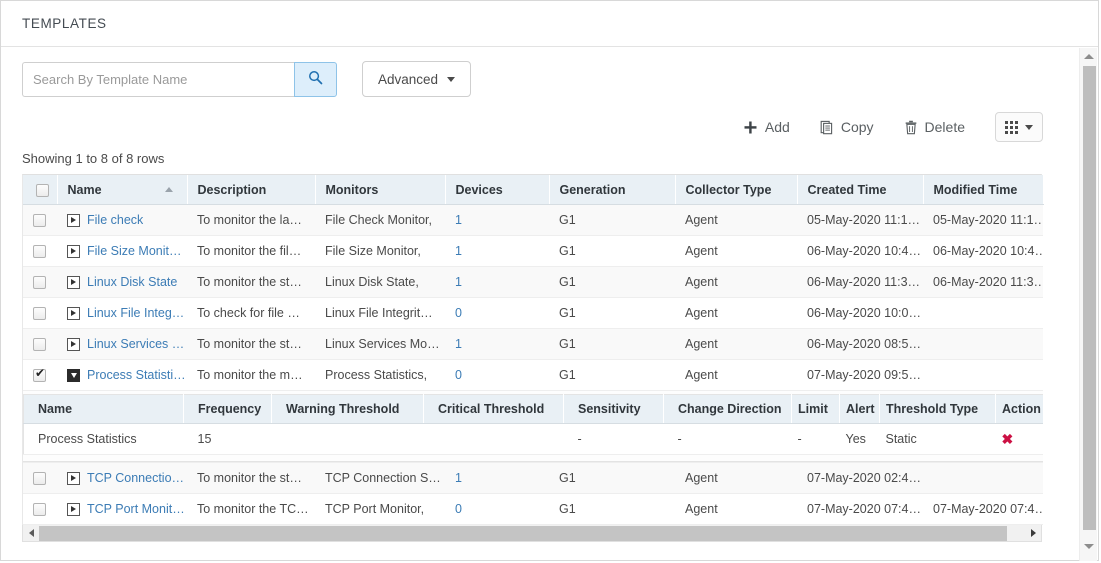  Describe the element at coordinates (73, 375) in the screenshot. I see `collapse-row-icon` at that location.